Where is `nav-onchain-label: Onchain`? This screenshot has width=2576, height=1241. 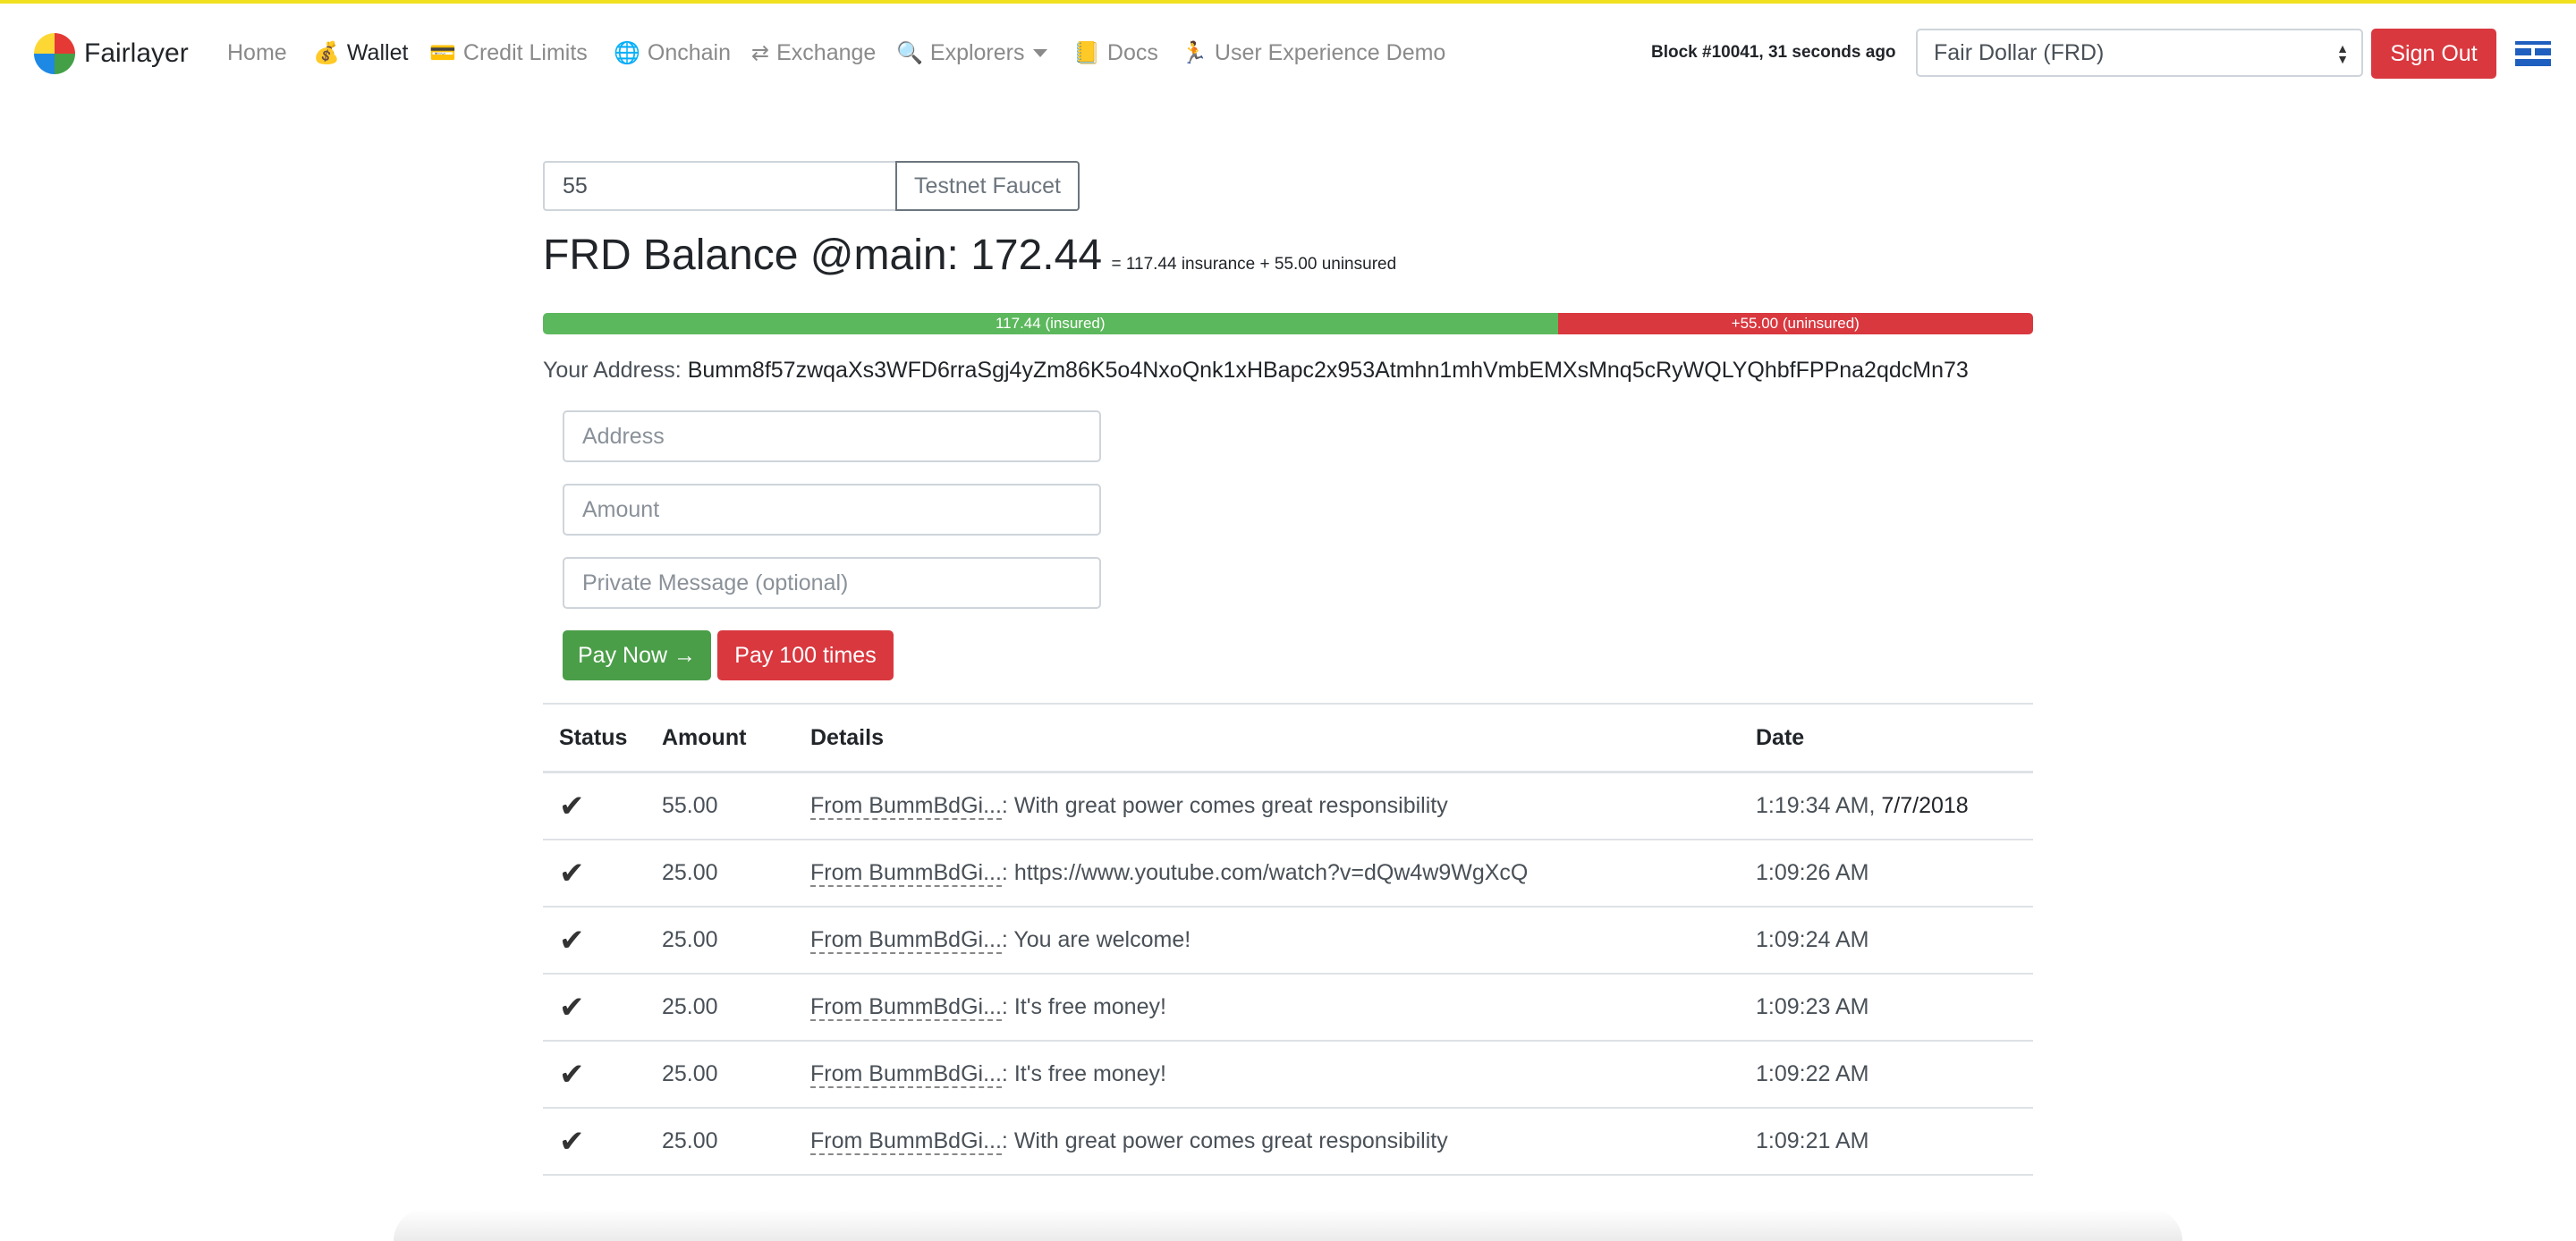
nav-onchain-label: Onchain is located at coordinates (689, 52).